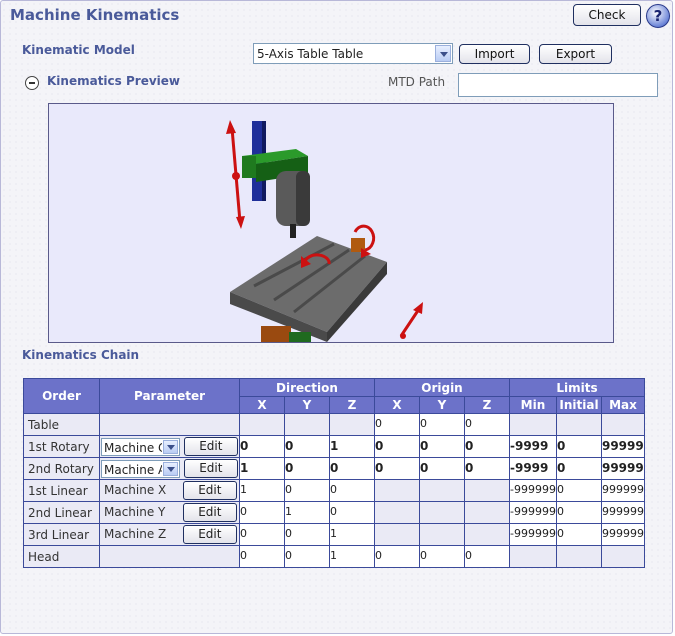 This screenshot has width=675, height=636. Describe the element at coordinates (307, 424) in the screenshot. I see `dir-y-cell` at that location.